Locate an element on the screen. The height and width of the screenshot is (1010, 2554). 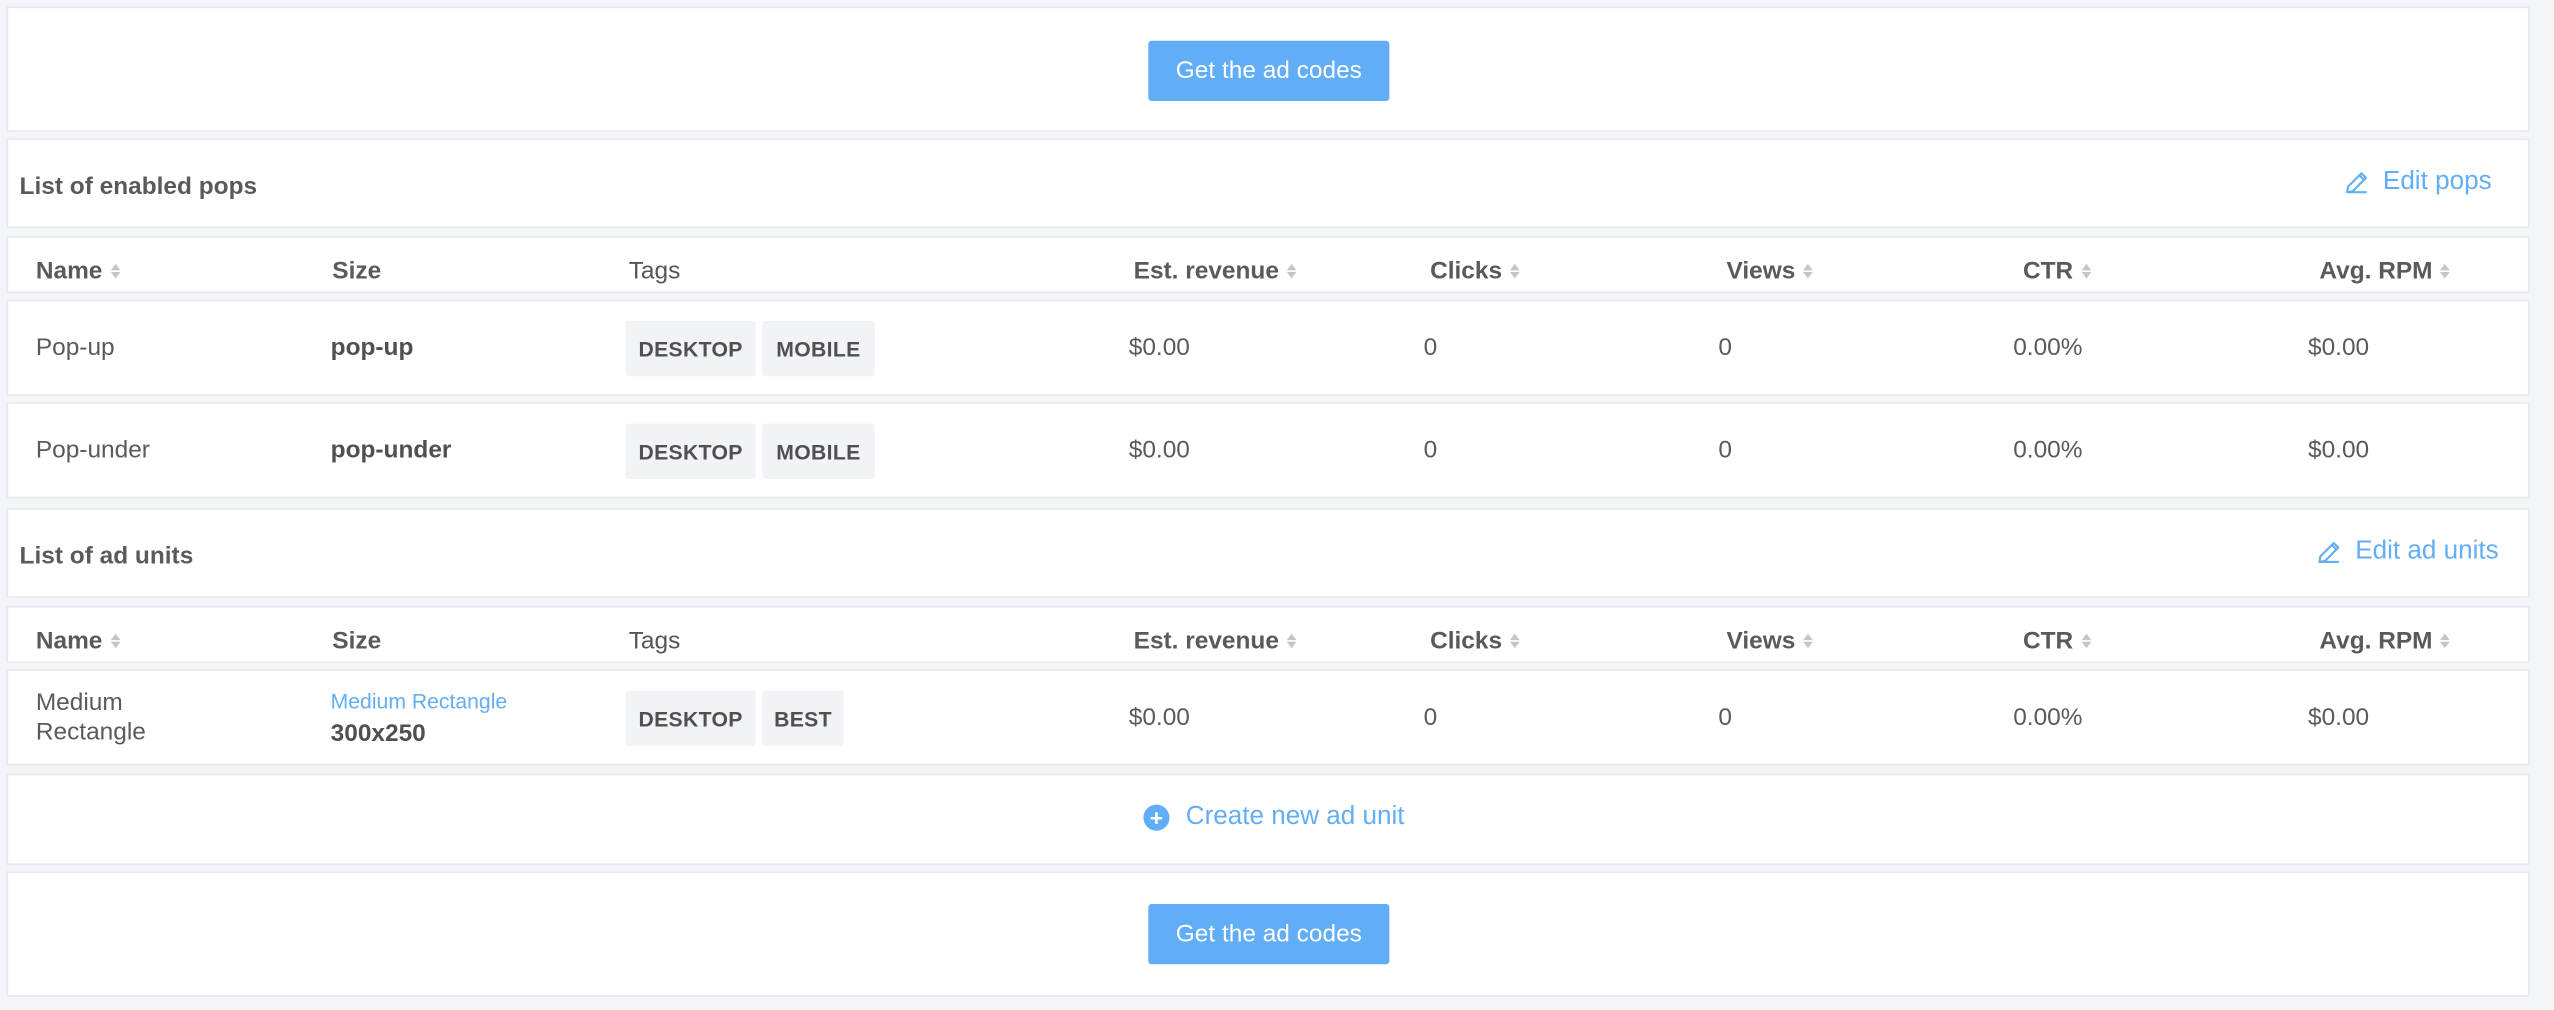
row-name-line1: Medium is located at coordinates (79, 702).